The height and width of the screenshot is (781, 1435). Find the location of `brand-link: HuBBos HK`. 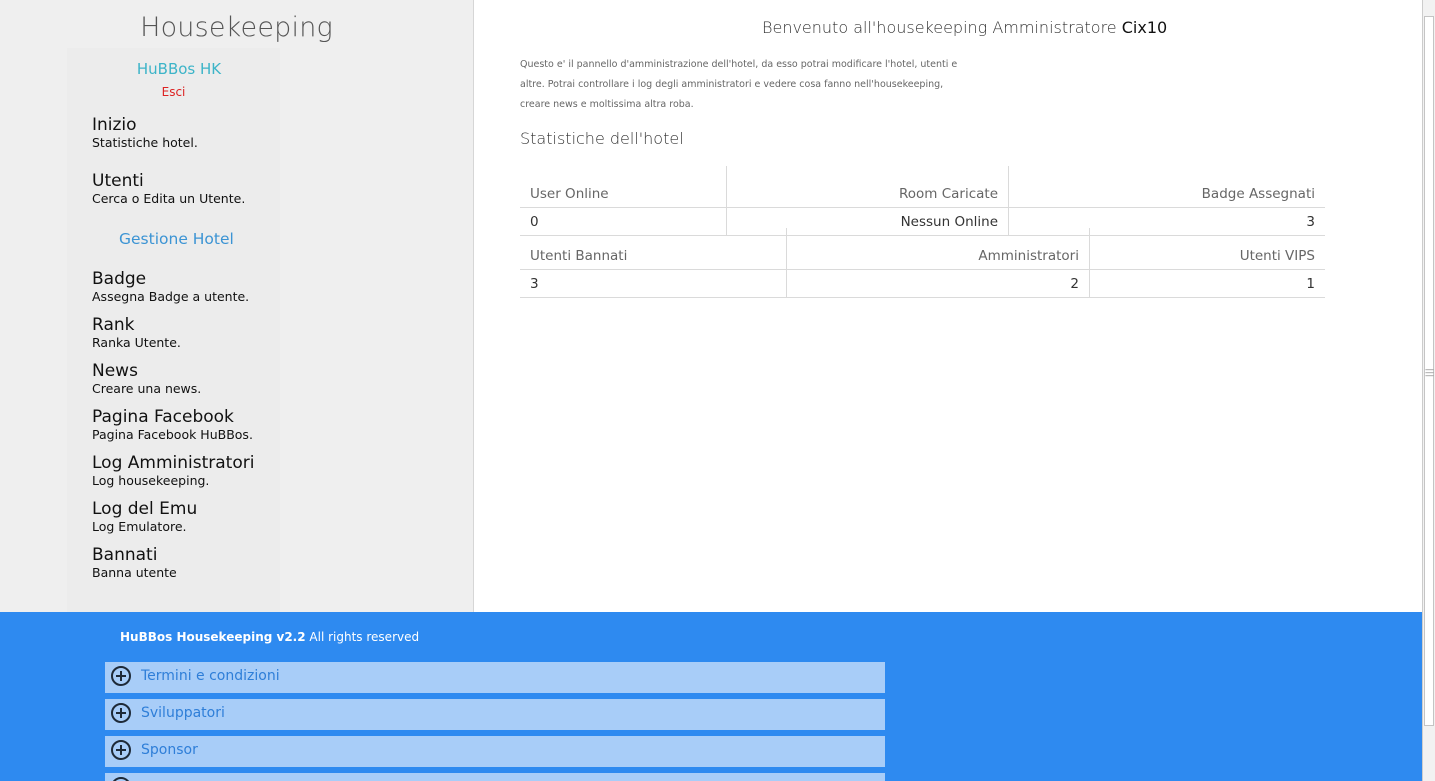

brand-link: HuBBos HK is located at coordinates (179, 69).